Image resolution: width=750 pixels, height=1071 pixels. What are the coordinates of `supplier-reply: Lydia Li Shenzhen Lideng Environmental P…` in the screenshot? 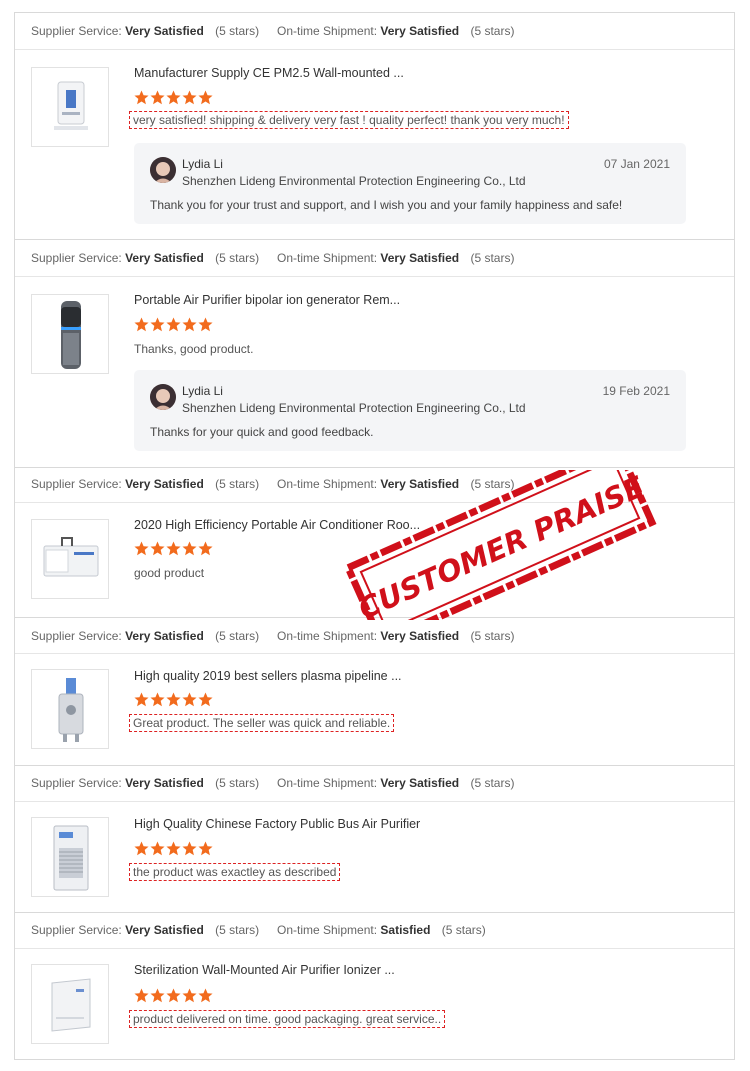 It's located at (410, 183).